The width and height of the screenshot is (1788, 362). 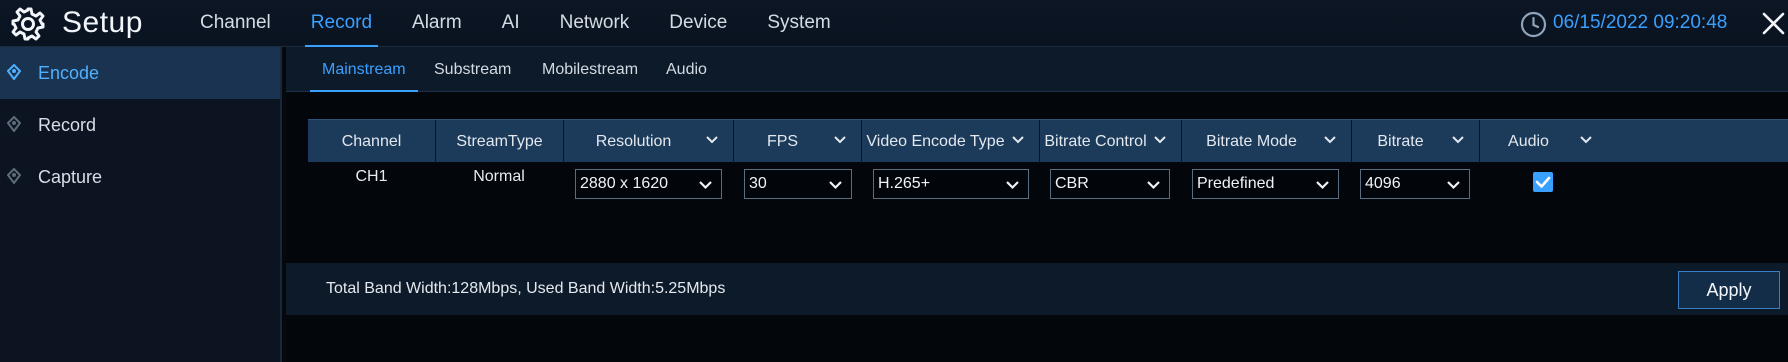 I want to click on video-encode-type-select: H.265+, so click(x=951, y=184).